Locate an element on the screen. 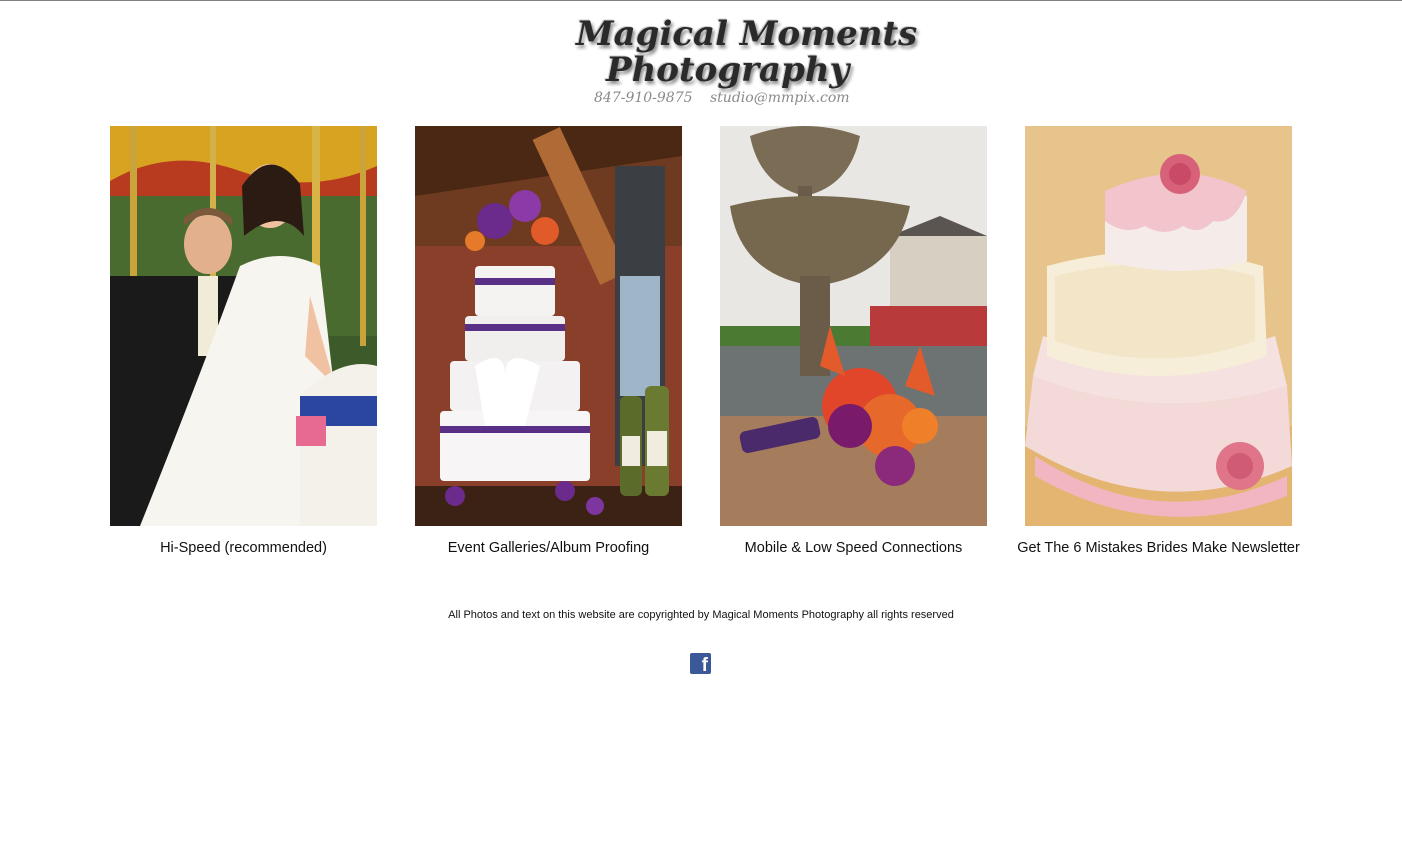 The image size is (1402, 864). gallery-hi-speed-image is located at coordinates (243, 326).